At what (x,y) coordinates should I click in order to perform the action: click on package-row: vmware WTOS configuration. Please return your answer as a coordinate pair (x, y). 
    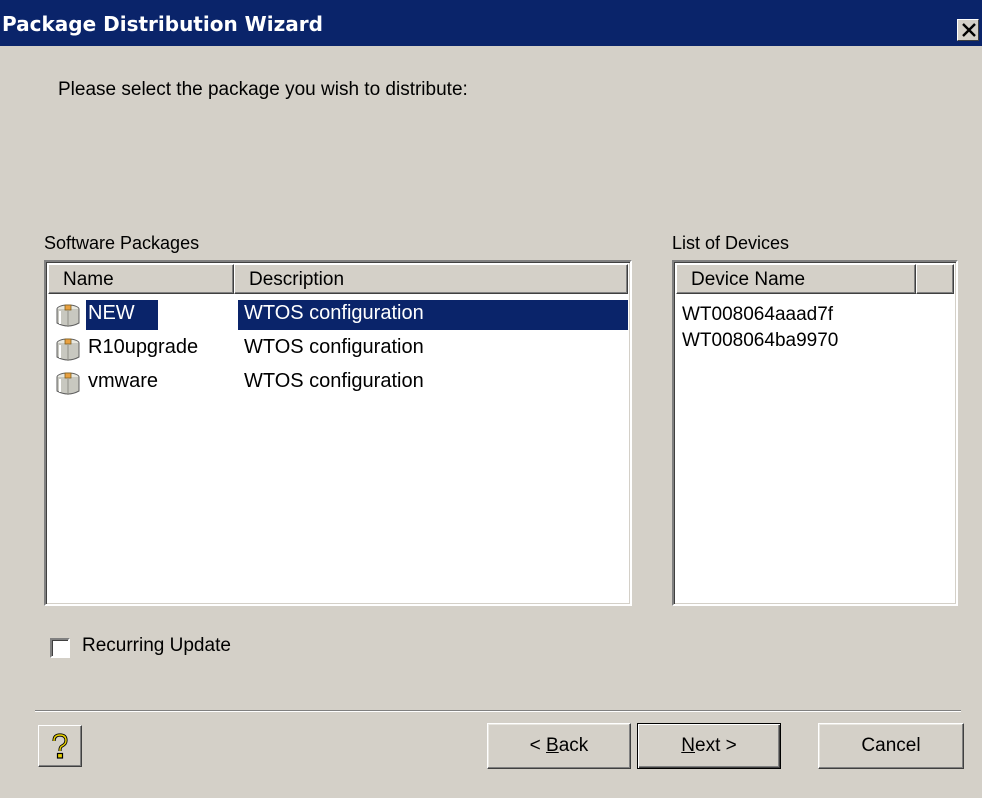
    Looking at the image, I should click on (338, 383).